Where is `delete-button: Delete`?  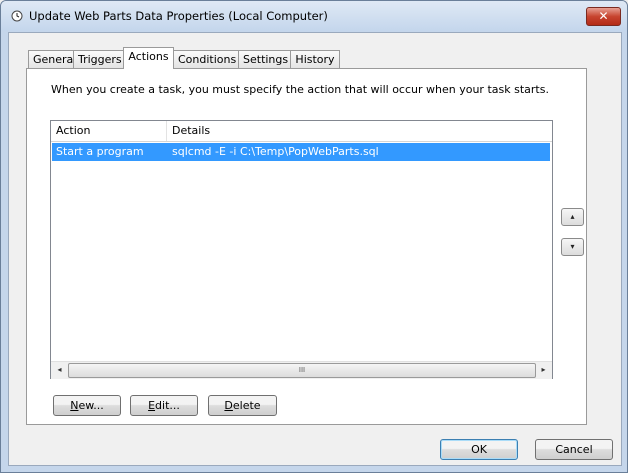 delete-button: Delete is located at coordinates (242, 405).